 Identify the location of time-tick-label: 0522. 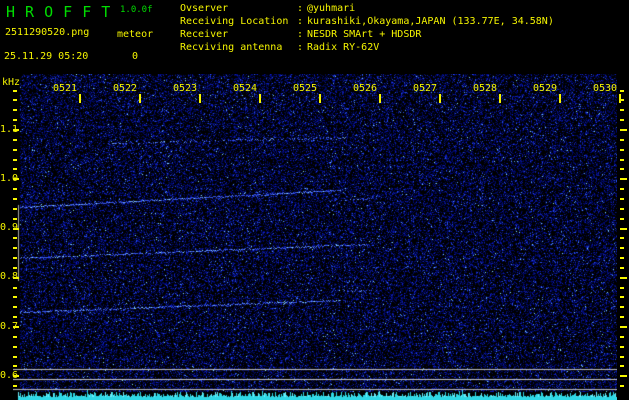
(125, 88).